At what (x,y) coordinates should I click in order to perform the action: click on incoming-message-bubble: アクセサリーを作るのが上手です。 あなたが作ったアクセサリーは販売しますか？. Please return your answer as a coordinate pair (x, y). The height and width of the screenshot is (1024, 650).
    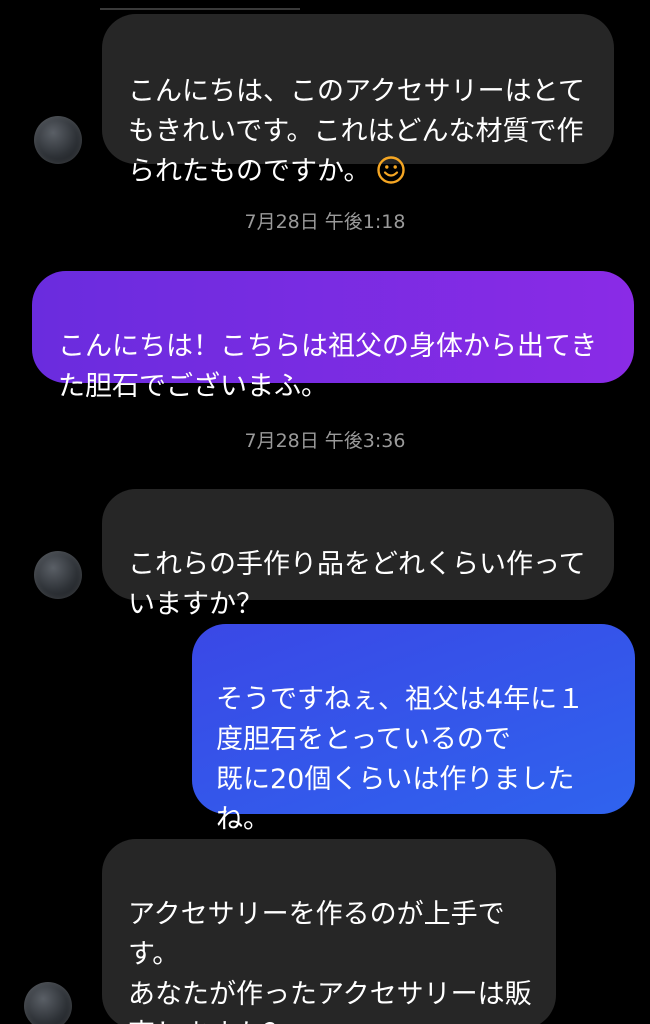
    Looking at the image, I should click on (329, 931).